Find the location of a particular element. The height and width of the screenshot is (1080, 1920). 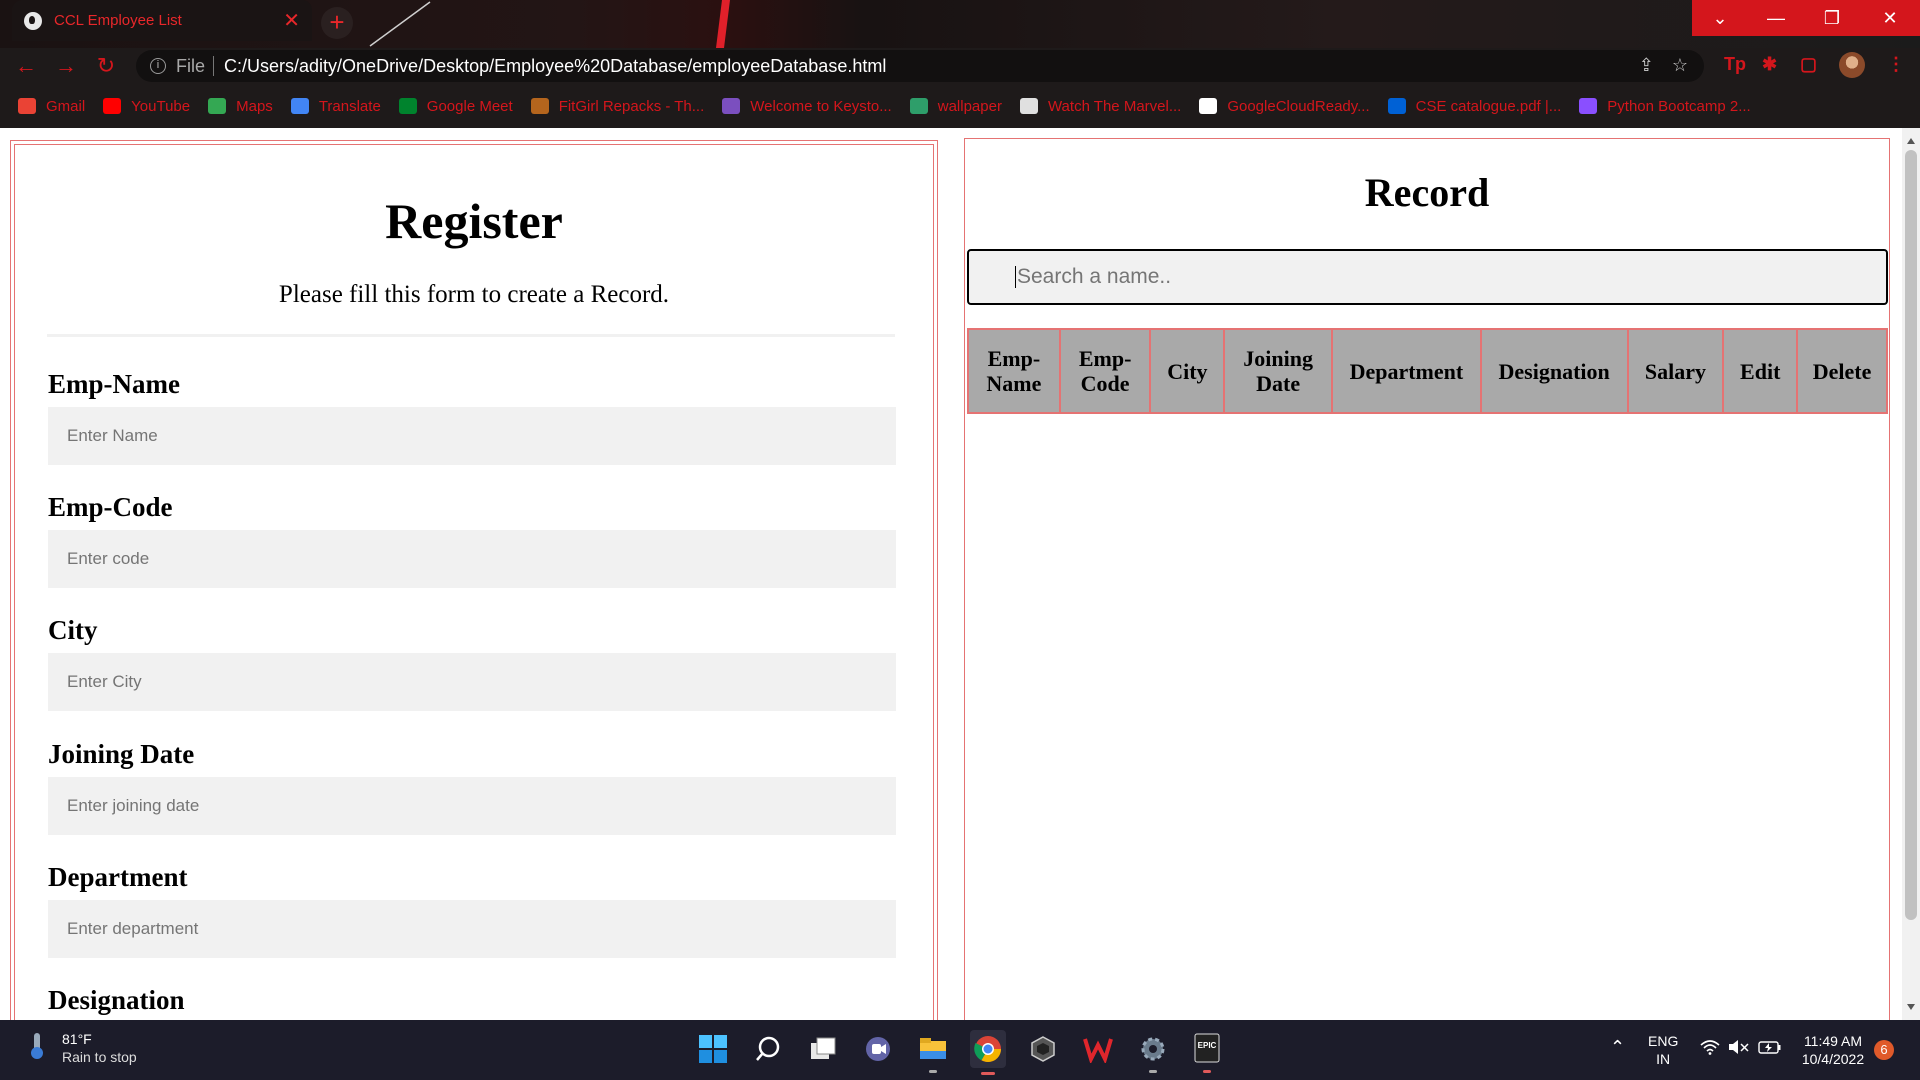

windows-start-icon is located at coordinates (713, 1049).